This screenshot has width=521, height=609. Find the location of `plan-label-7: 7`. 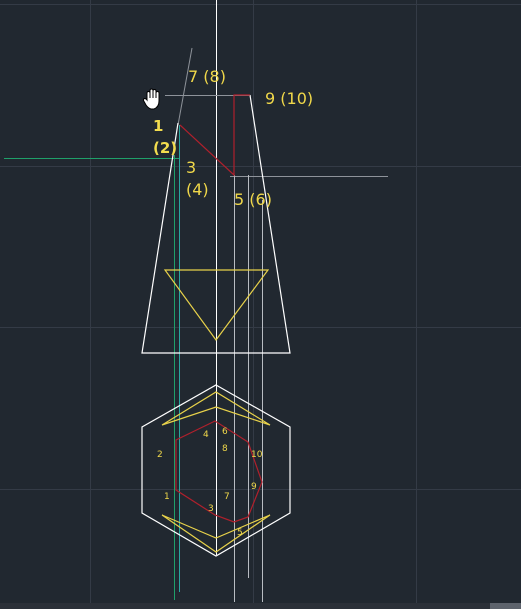

plan-label-7: 7 is located at coordinates (227, 497).